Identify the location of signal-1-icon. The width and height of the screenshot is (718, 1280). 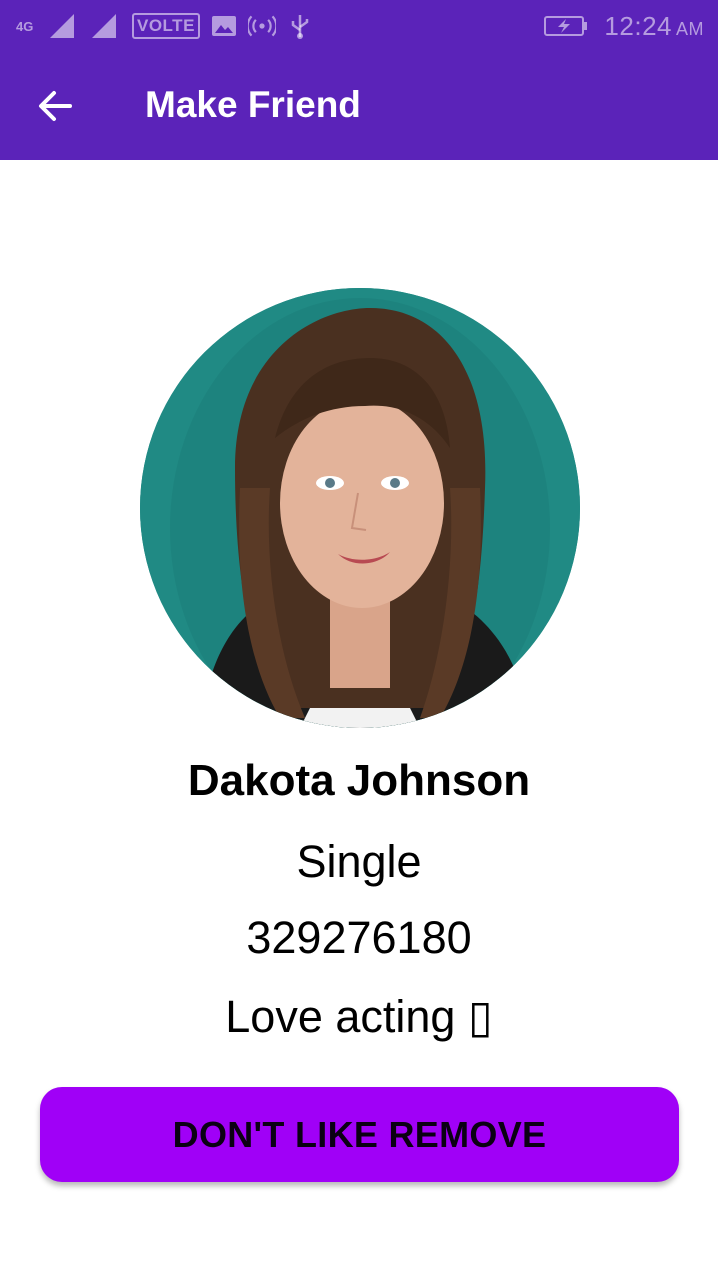
(62, 26).